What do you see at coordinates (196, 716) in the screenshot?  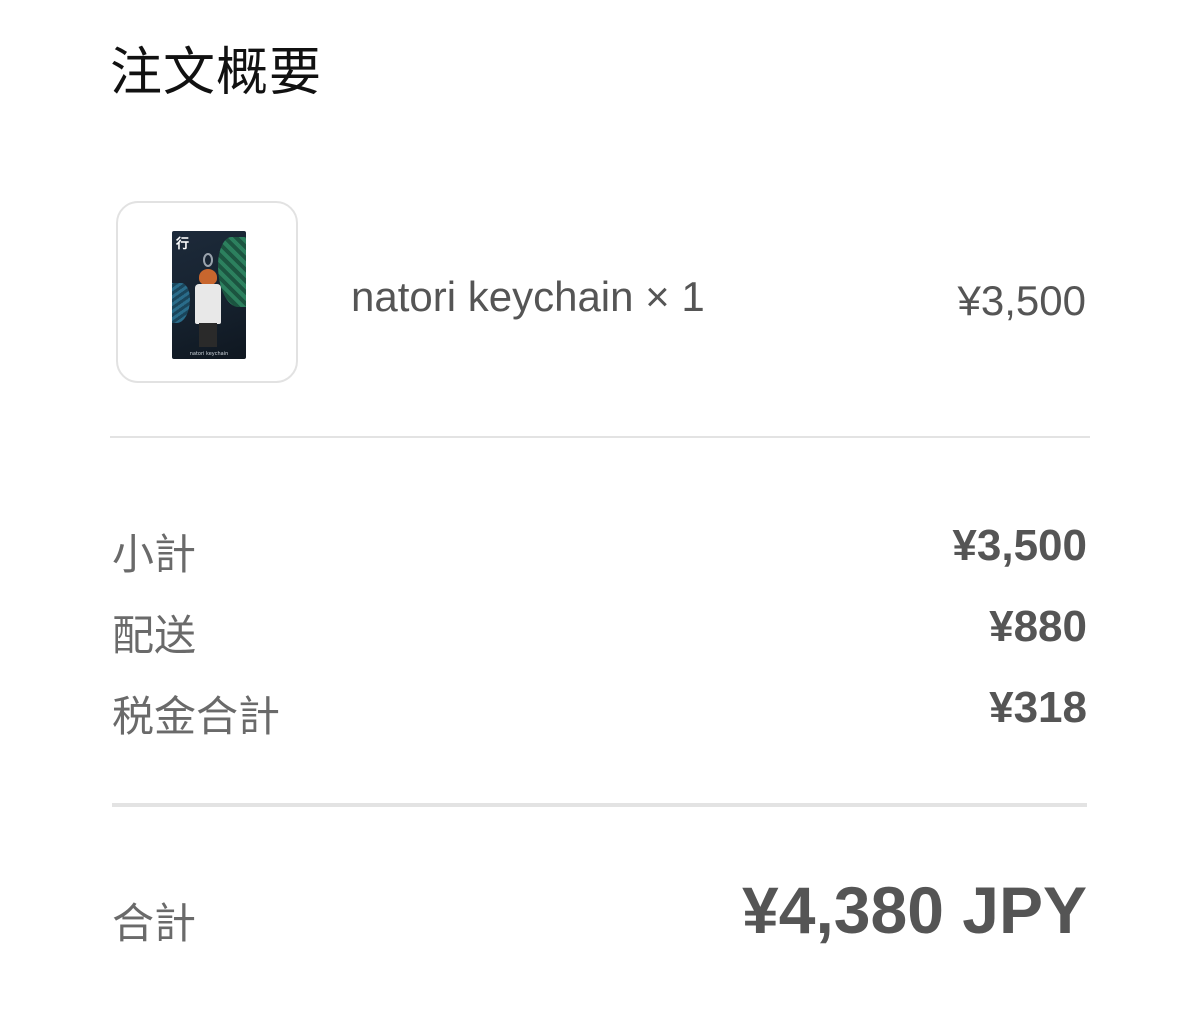 I see `tax-label: 税金合計` at bounding box center [196, 716].